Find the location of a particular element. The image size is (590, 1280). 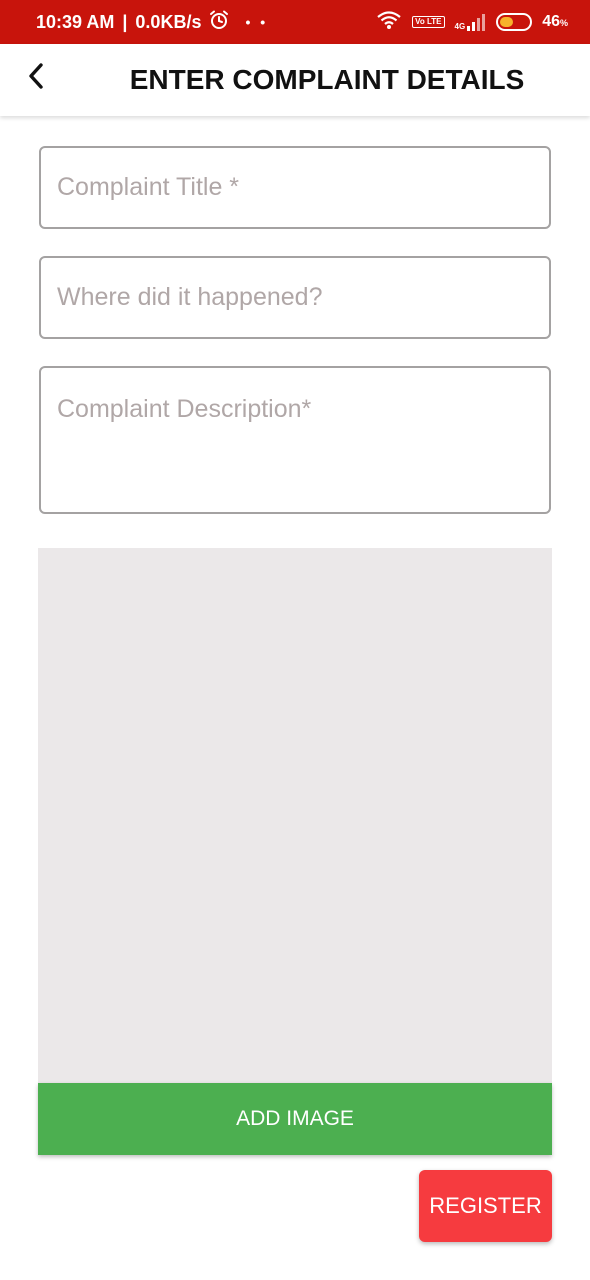

wifi-icon is located at coordinates (389, 22).